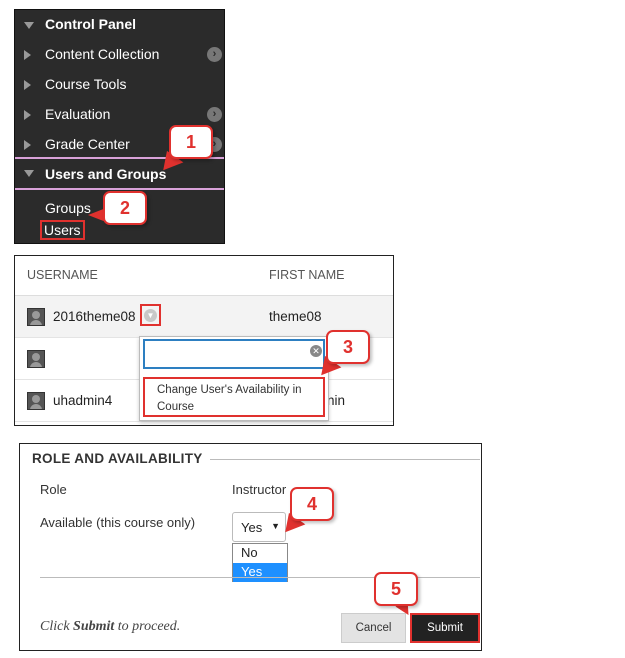  Describe the element at coordinates (57, 626) in the screenshot. I see `hint-prefix: Click` at that location.